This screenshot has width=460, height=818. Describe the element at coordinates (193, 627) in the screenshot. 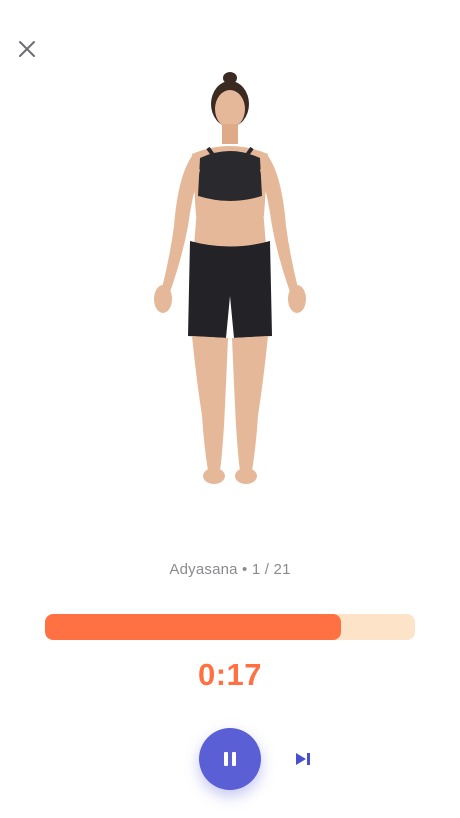

I see `progress-fill` at that location.